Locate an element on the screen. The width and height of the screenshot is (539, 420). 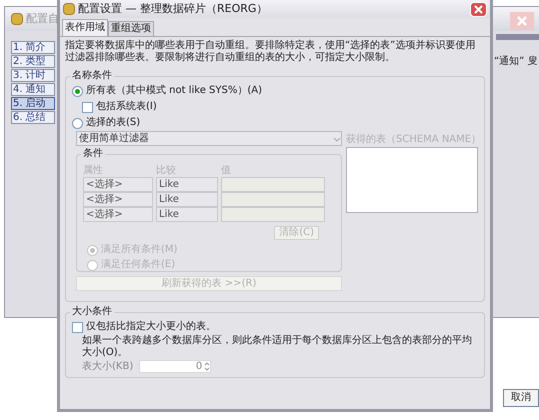
window-title: 配置设置 — 整理数据碎片（REORG） is located at coordinates (173, 8).